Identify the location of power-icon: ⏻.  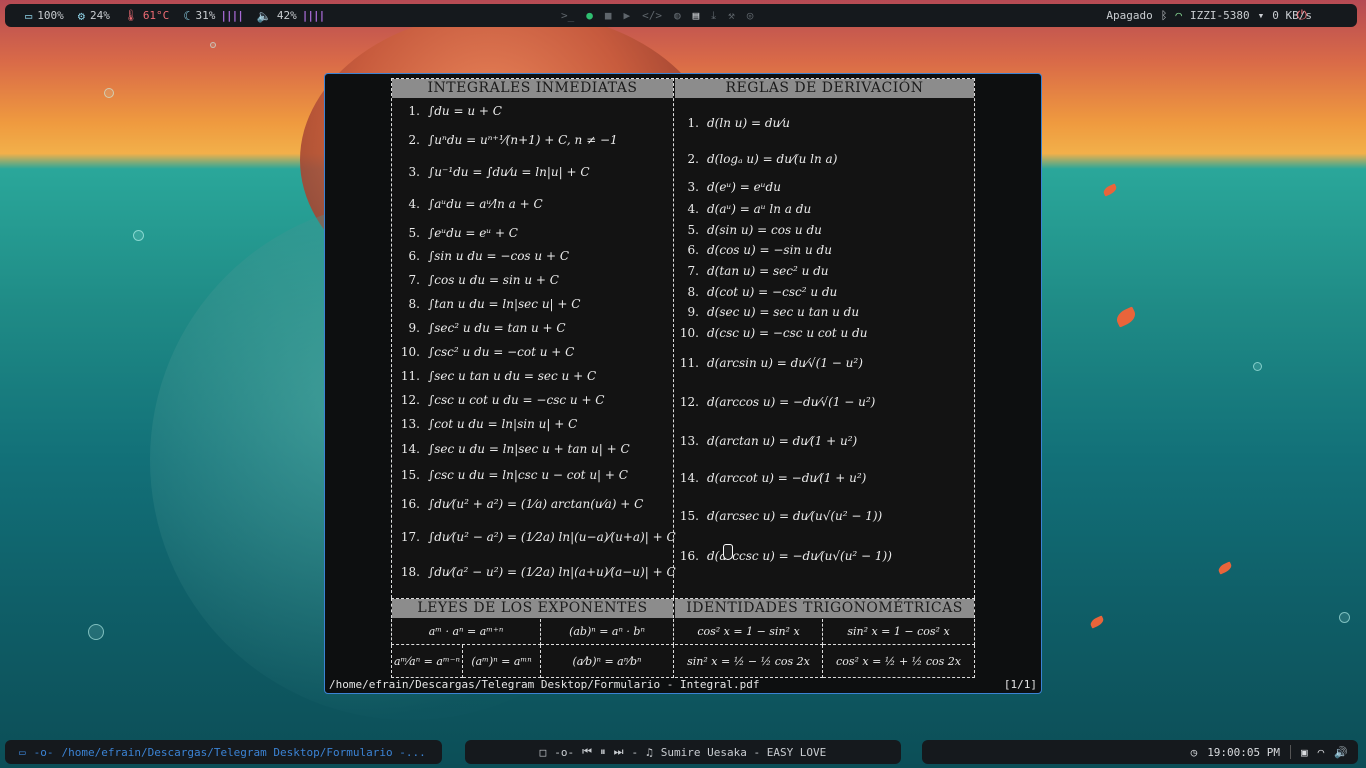
(1302, 15).